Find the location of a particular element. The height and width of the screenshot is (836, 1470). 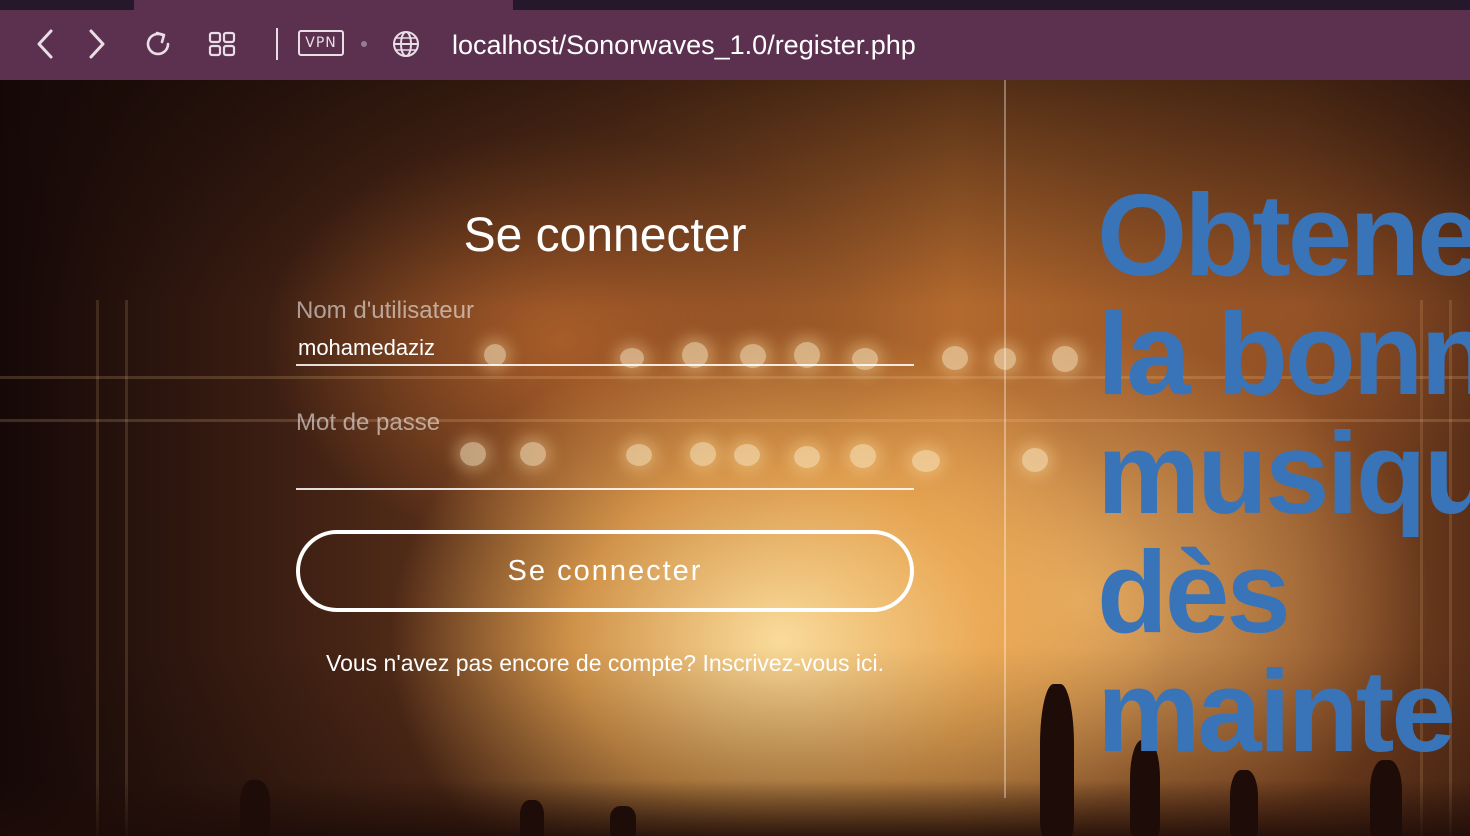

grid-icon is located at coordinates (222, 44).